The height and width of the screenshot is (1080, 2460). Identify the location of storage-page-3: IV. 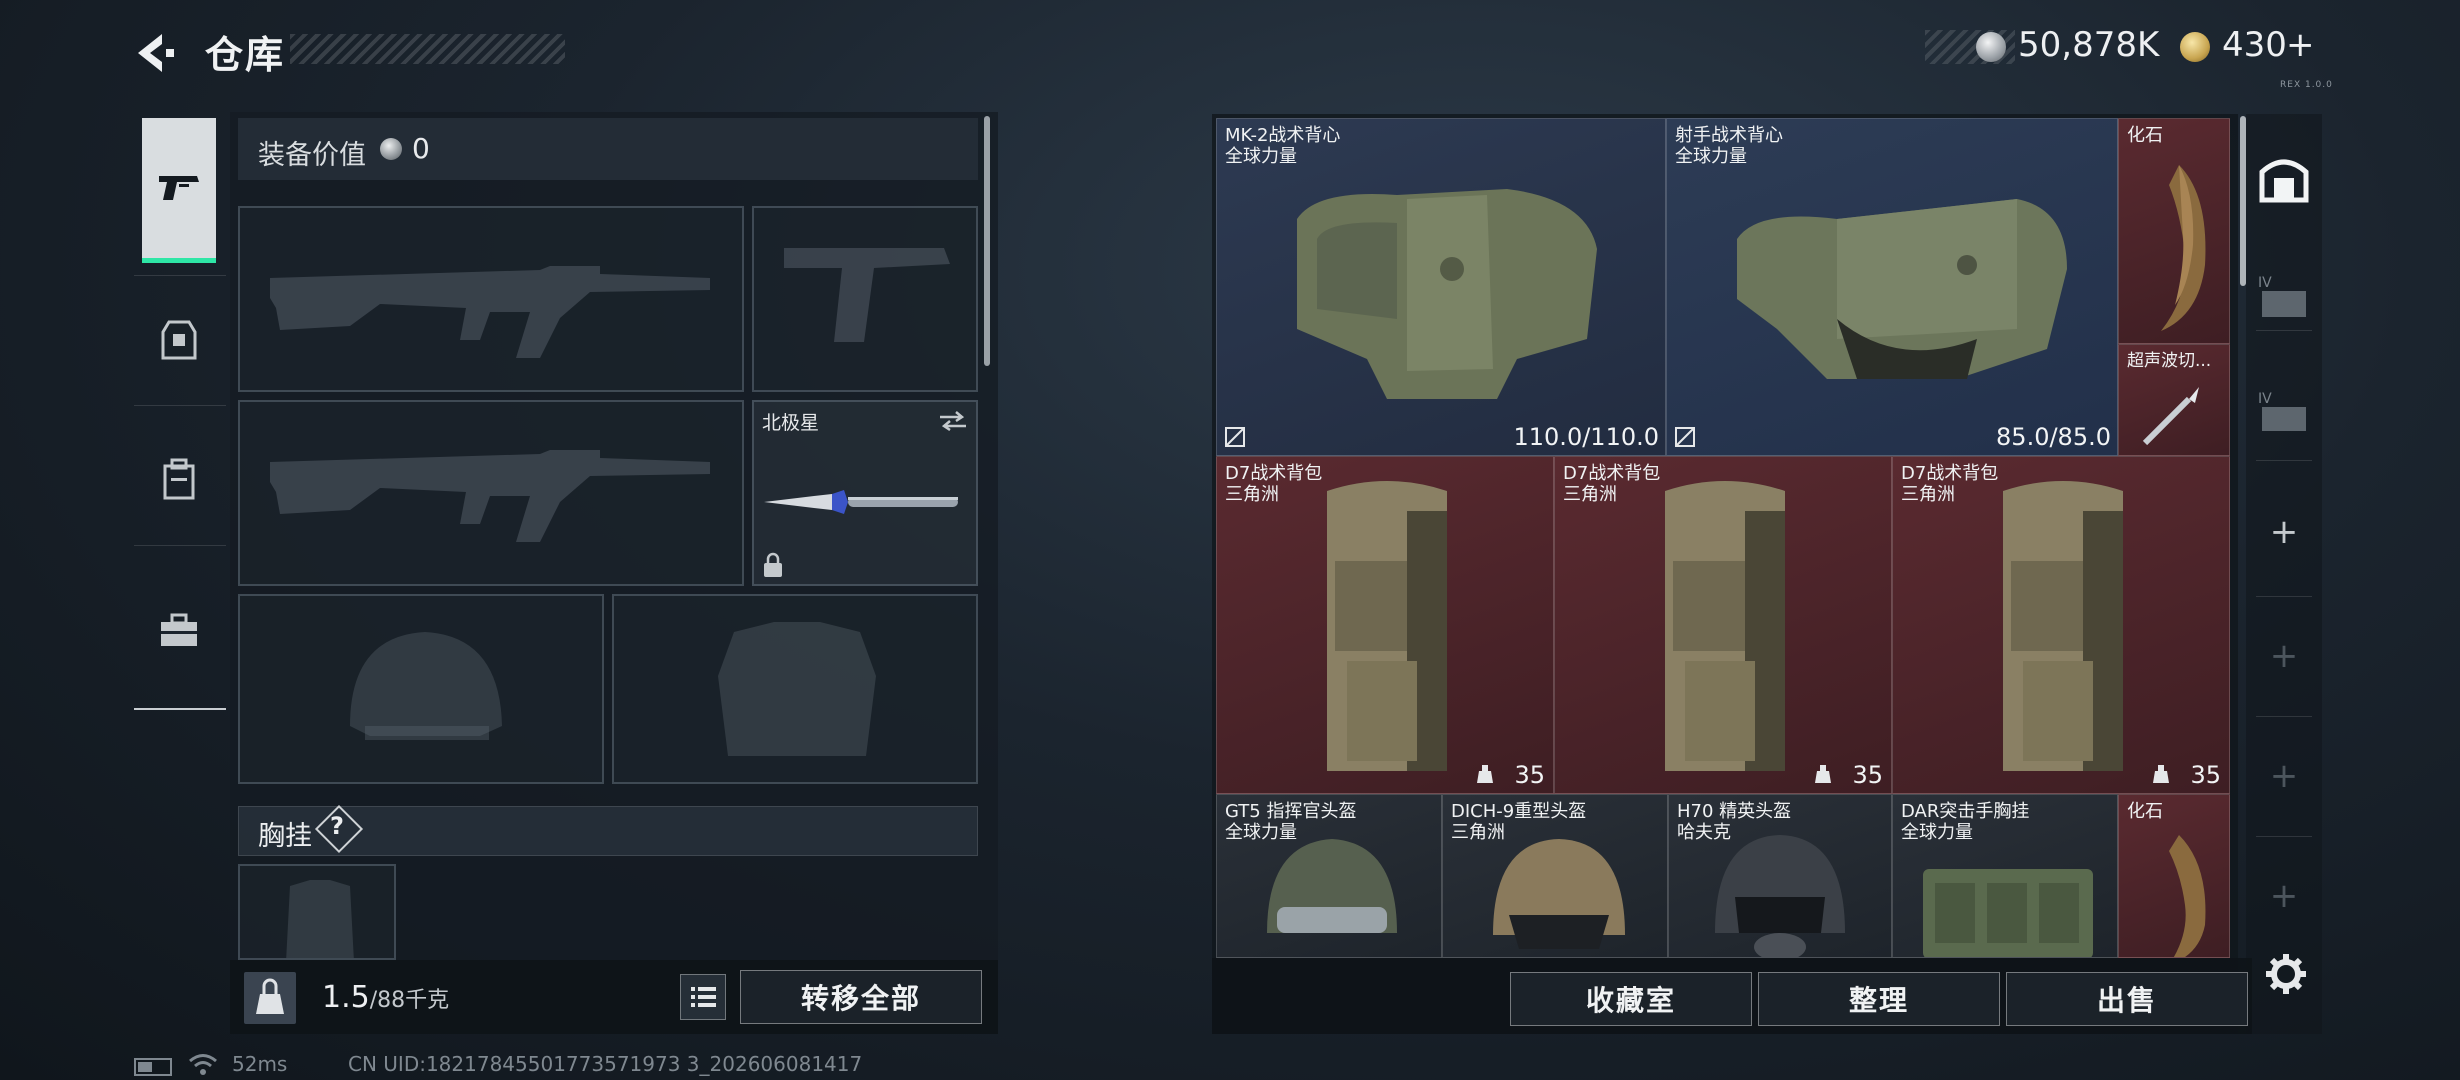
(2284, 412).